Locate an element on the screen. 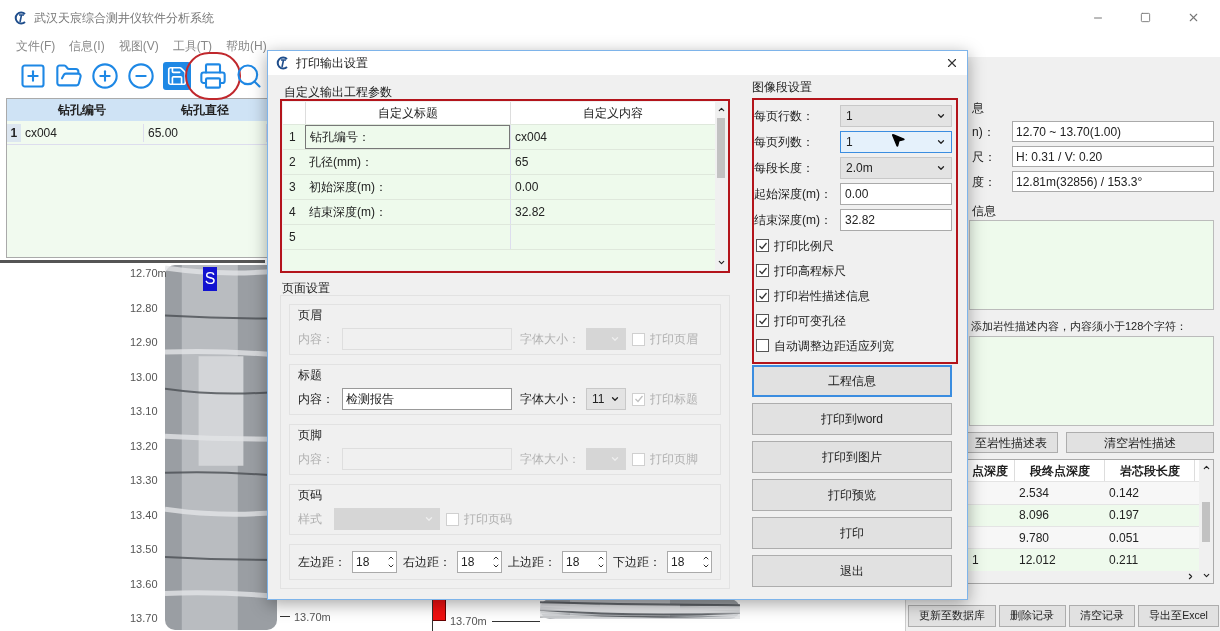 The height and width of the screenshot is (631, 1220). hint-text: 添加岩性描述内容，内容须小于128个字符： is located at coordinates (1079, 326).